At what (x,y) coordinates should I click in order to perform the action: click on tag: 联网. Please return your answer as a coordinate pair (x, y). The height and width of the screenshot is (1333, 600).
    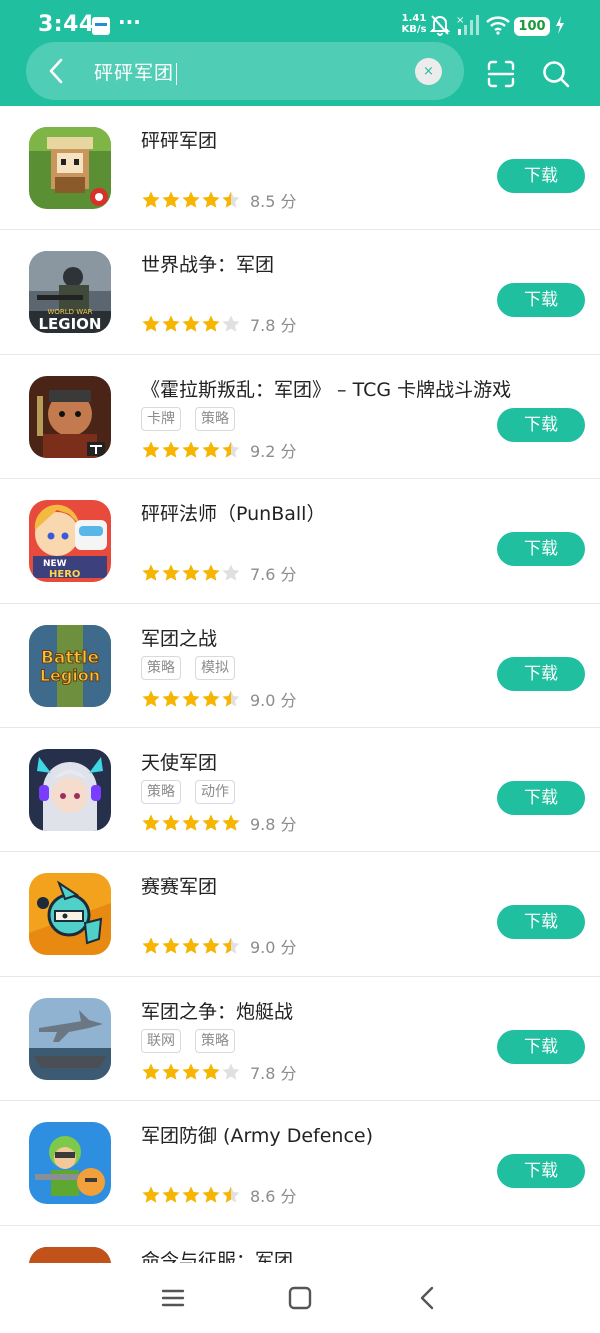
    Looking at the image, I should click on (161, 1040).